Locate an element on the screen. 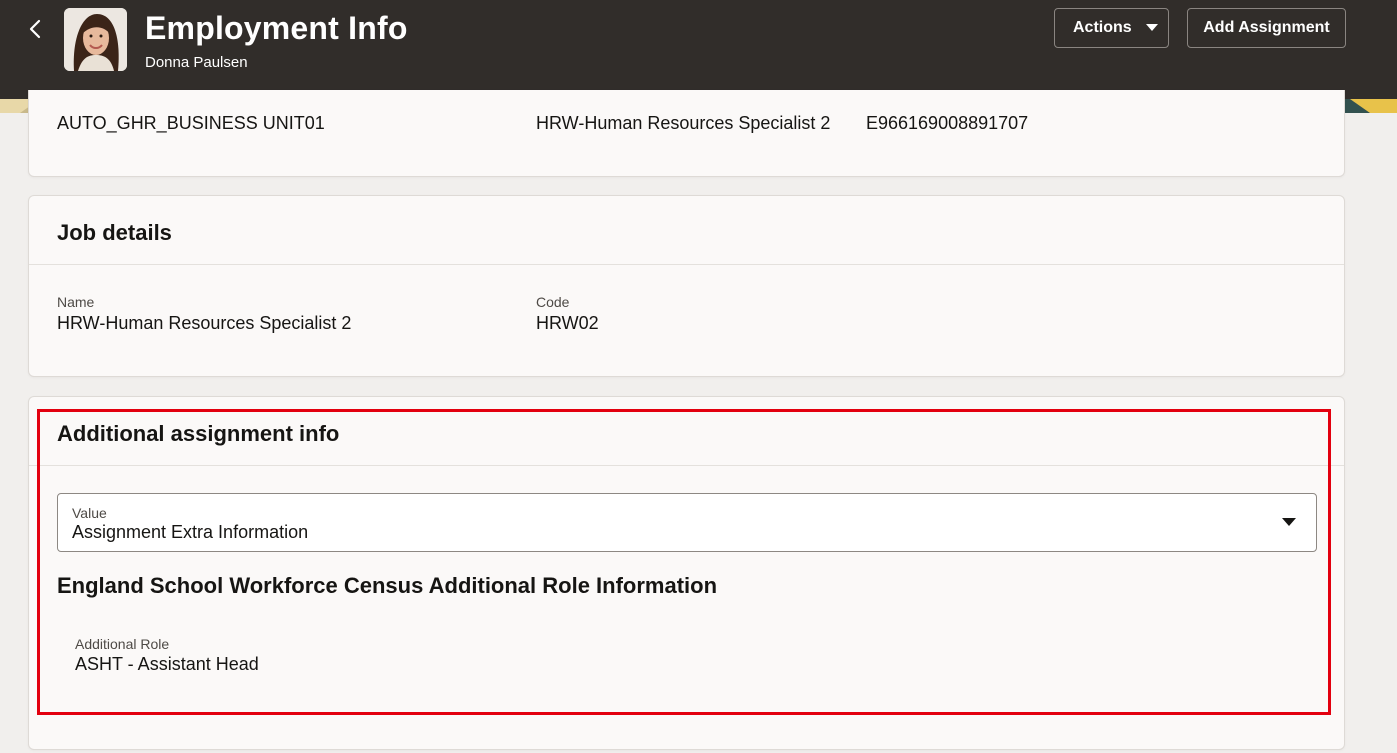 This screenshot has width=1397, height=753. job-code-value: HRW02 is located at coordinates (567, 323).